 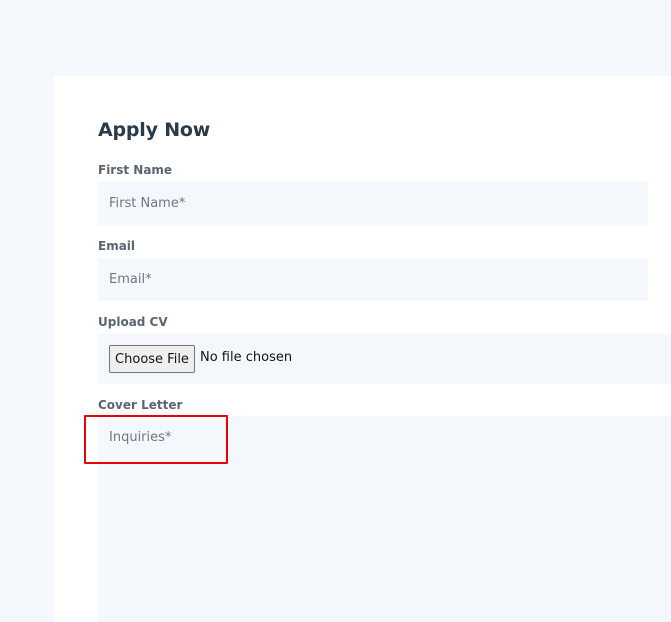 What do you see at coordinates (133, 322) in the screenshot?
I see `upload-cv-label: Upload CV` at bounding box center [133, 322].